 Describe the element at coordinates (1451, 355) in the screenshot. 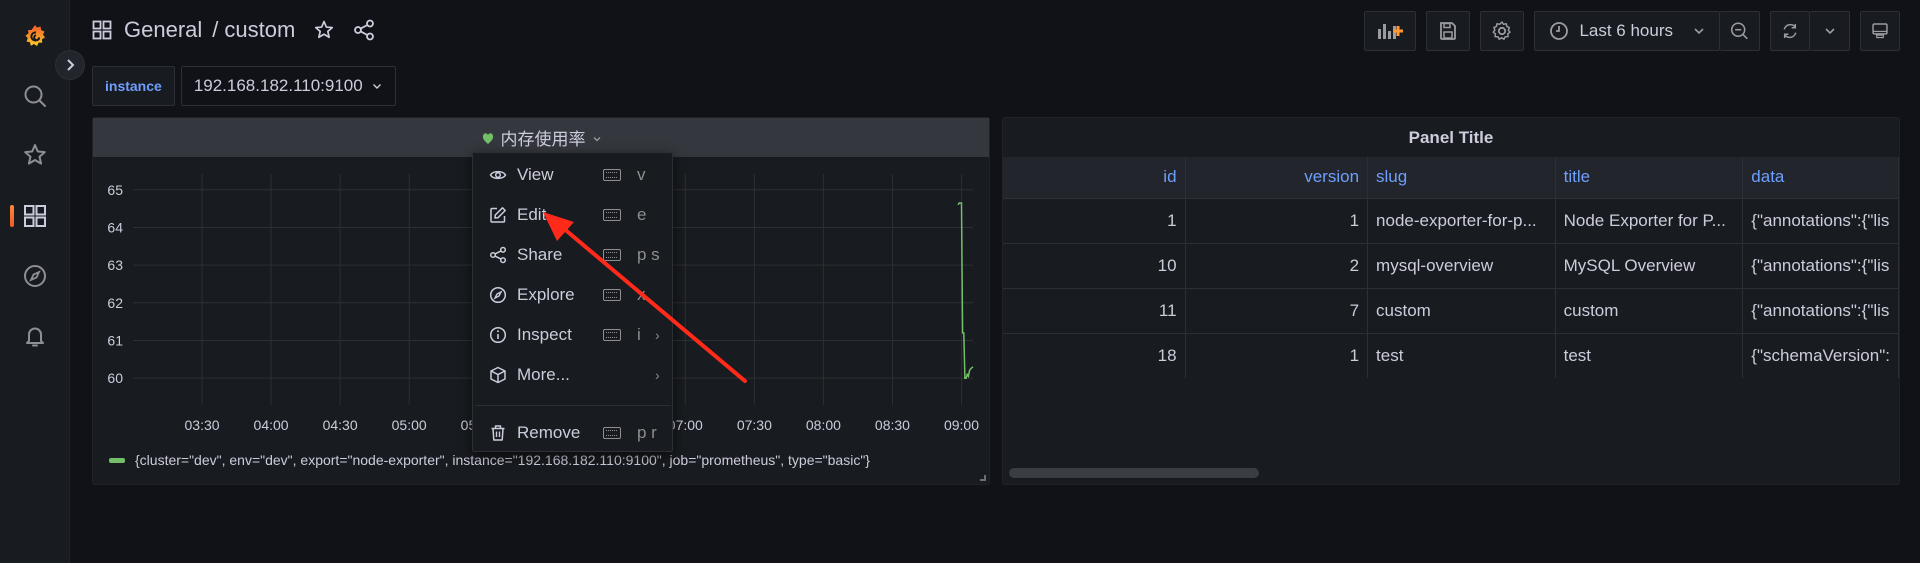

I see `table-row: 18 1 test test {"schemaVersion":` at that location.